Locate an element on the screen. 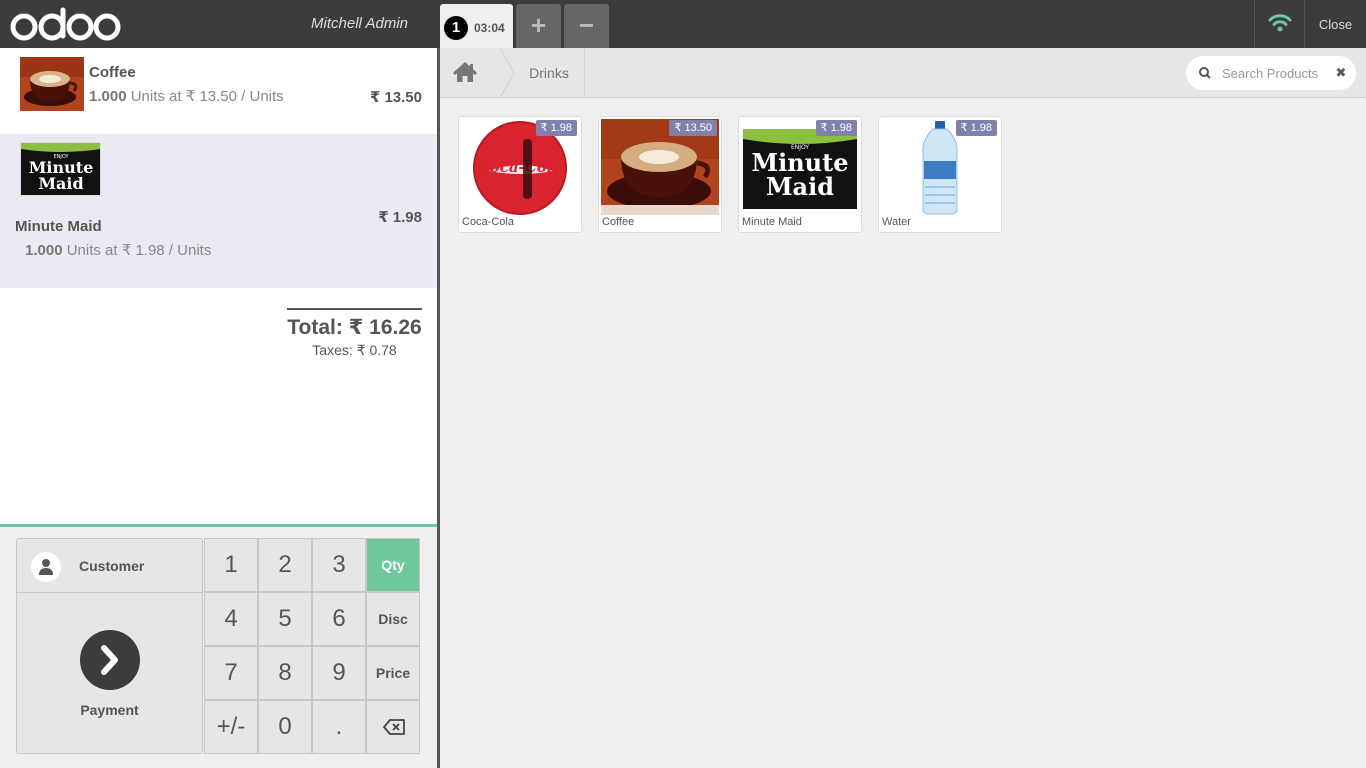 This screenshot has width=1366, height=768. numpad-key-5: 5 is located at coordinates (285, 619).